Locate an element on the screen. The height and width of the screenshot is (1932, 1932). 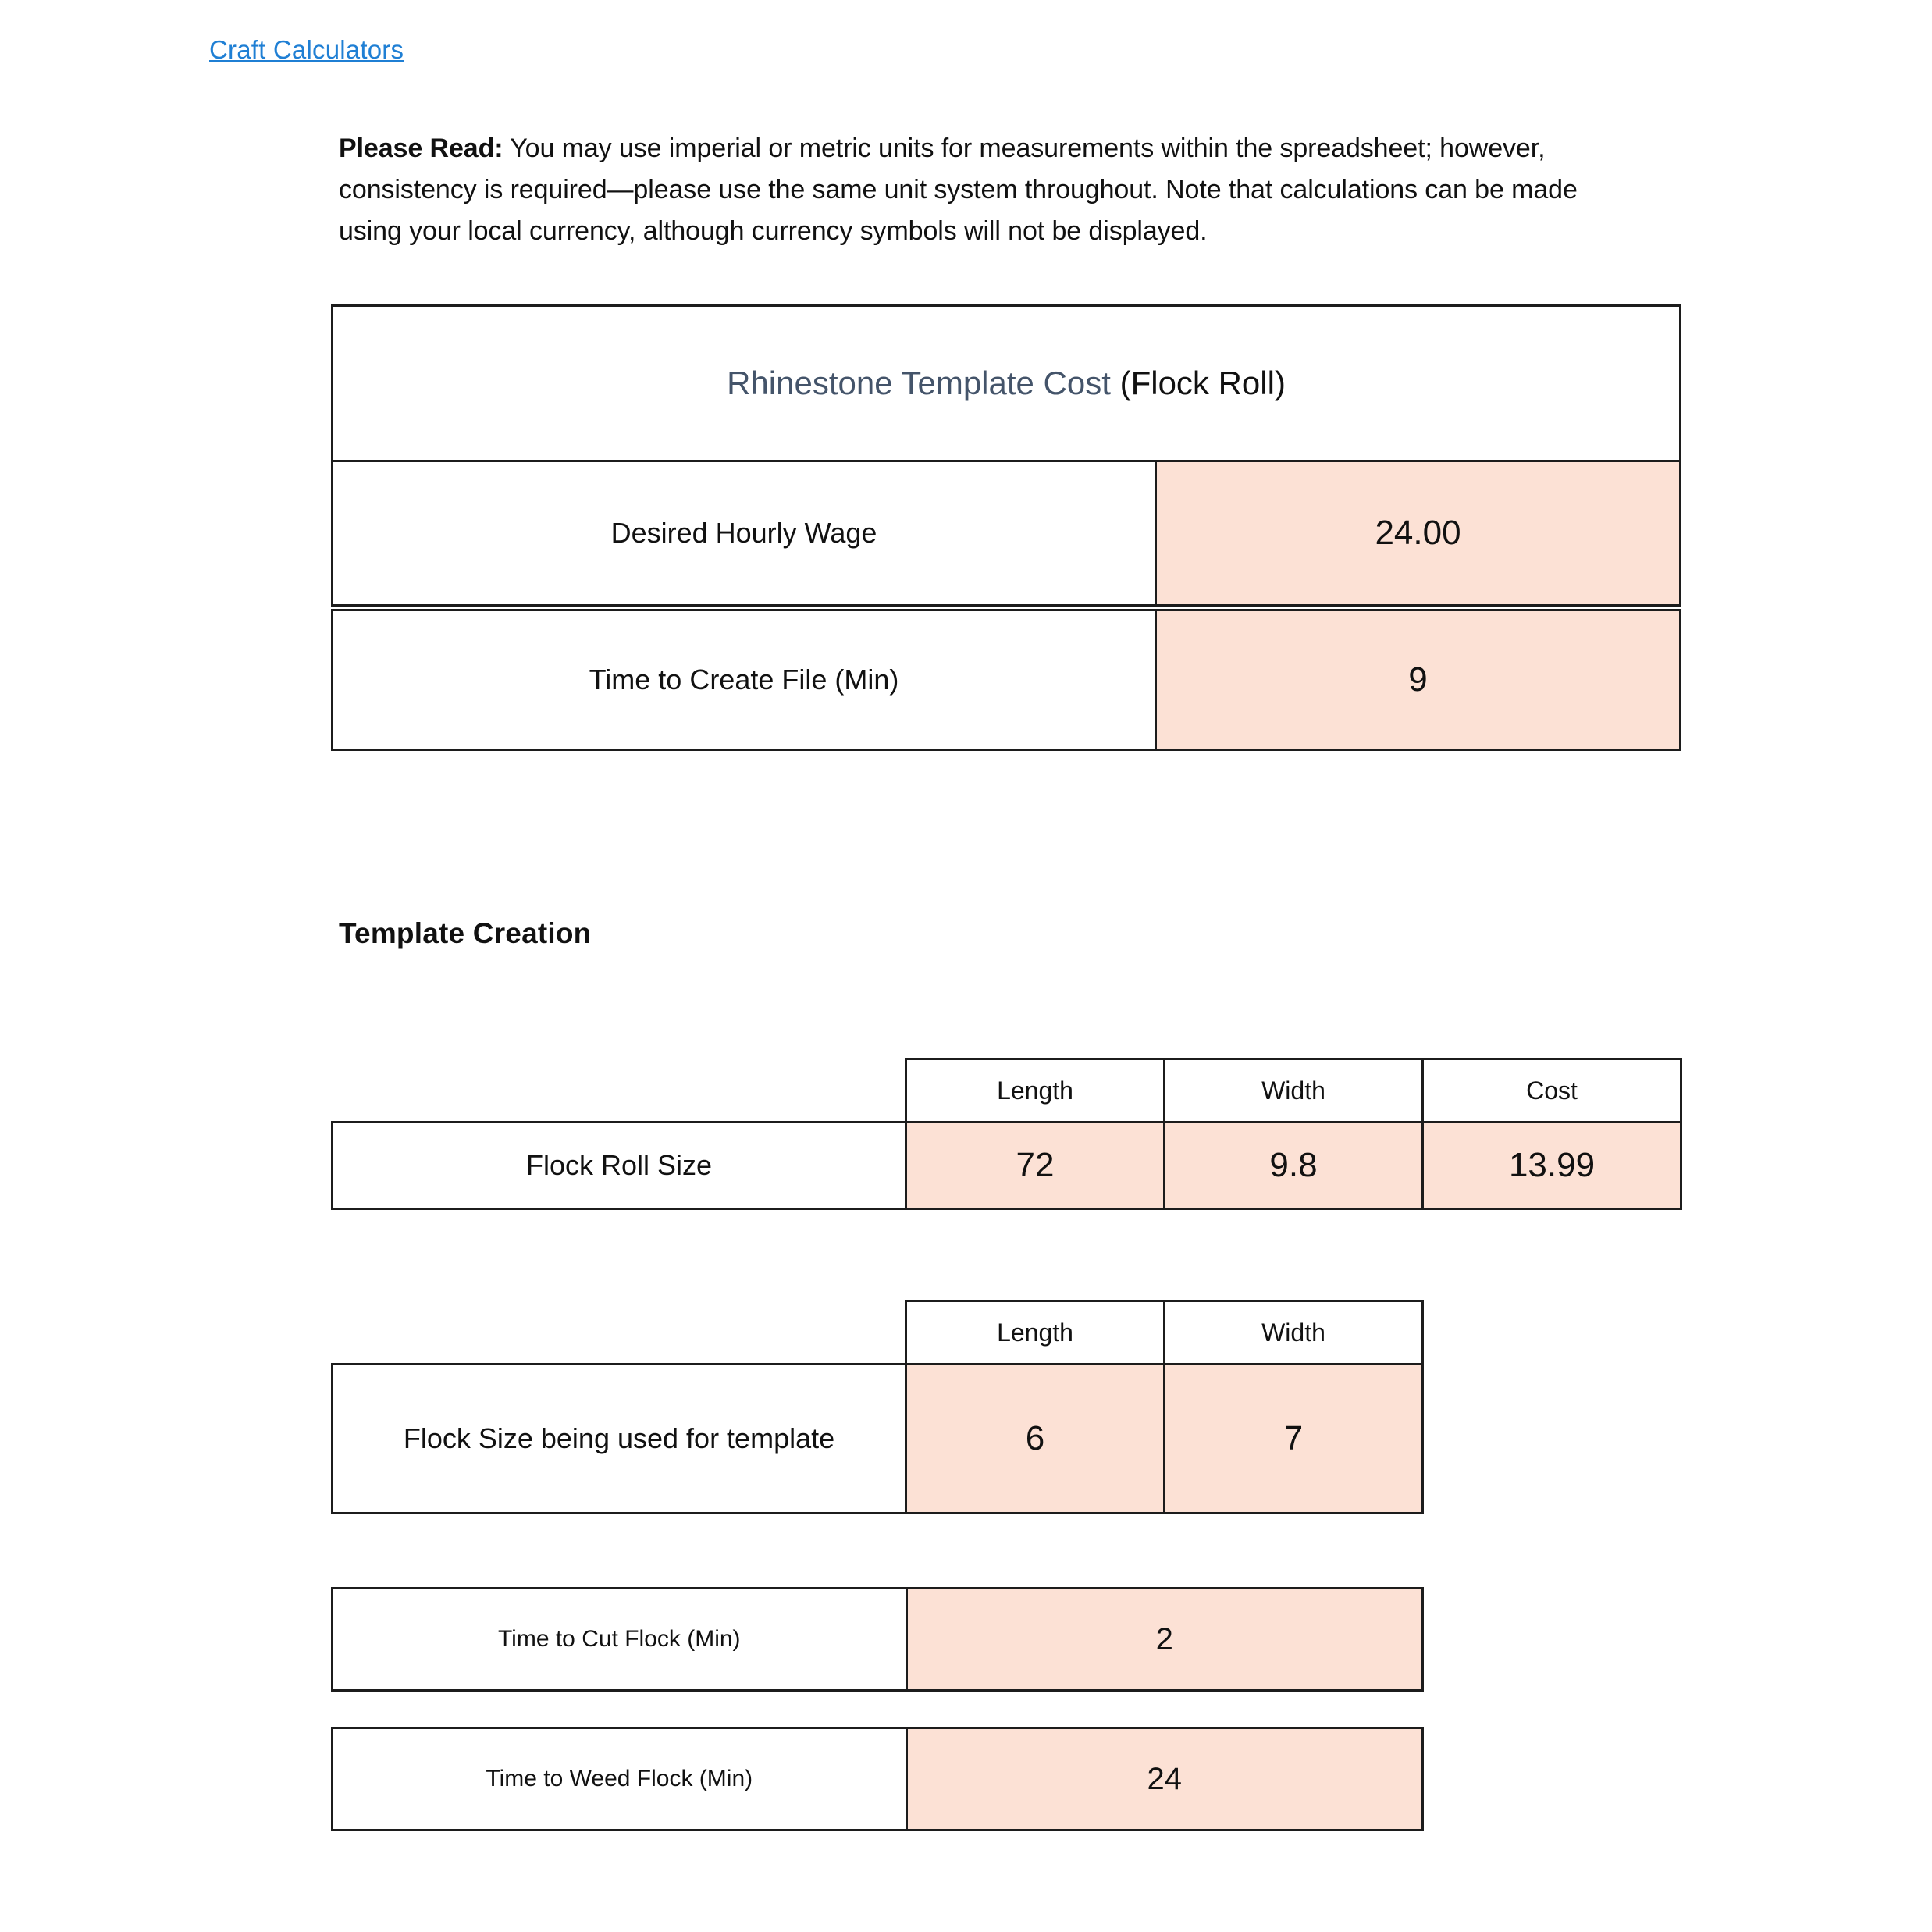
flock-roll-header-length: Length is located at coordinates (1035, 1090).